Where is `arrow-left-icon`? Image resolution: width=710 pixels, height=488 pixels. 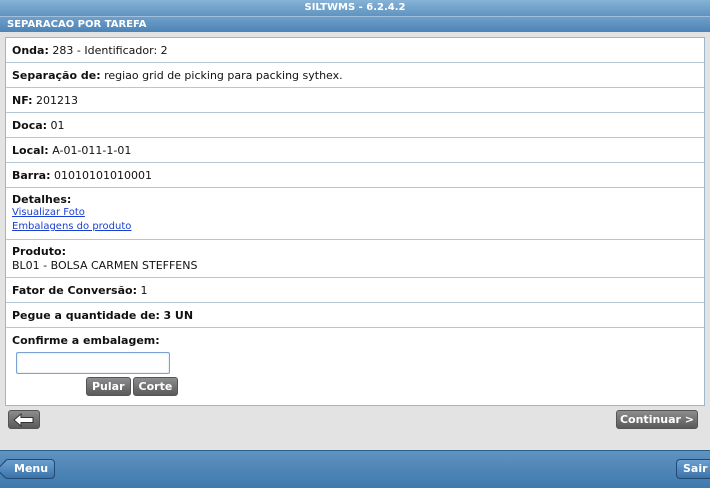
arrow-left-icon is located at coordinates (23, 419).